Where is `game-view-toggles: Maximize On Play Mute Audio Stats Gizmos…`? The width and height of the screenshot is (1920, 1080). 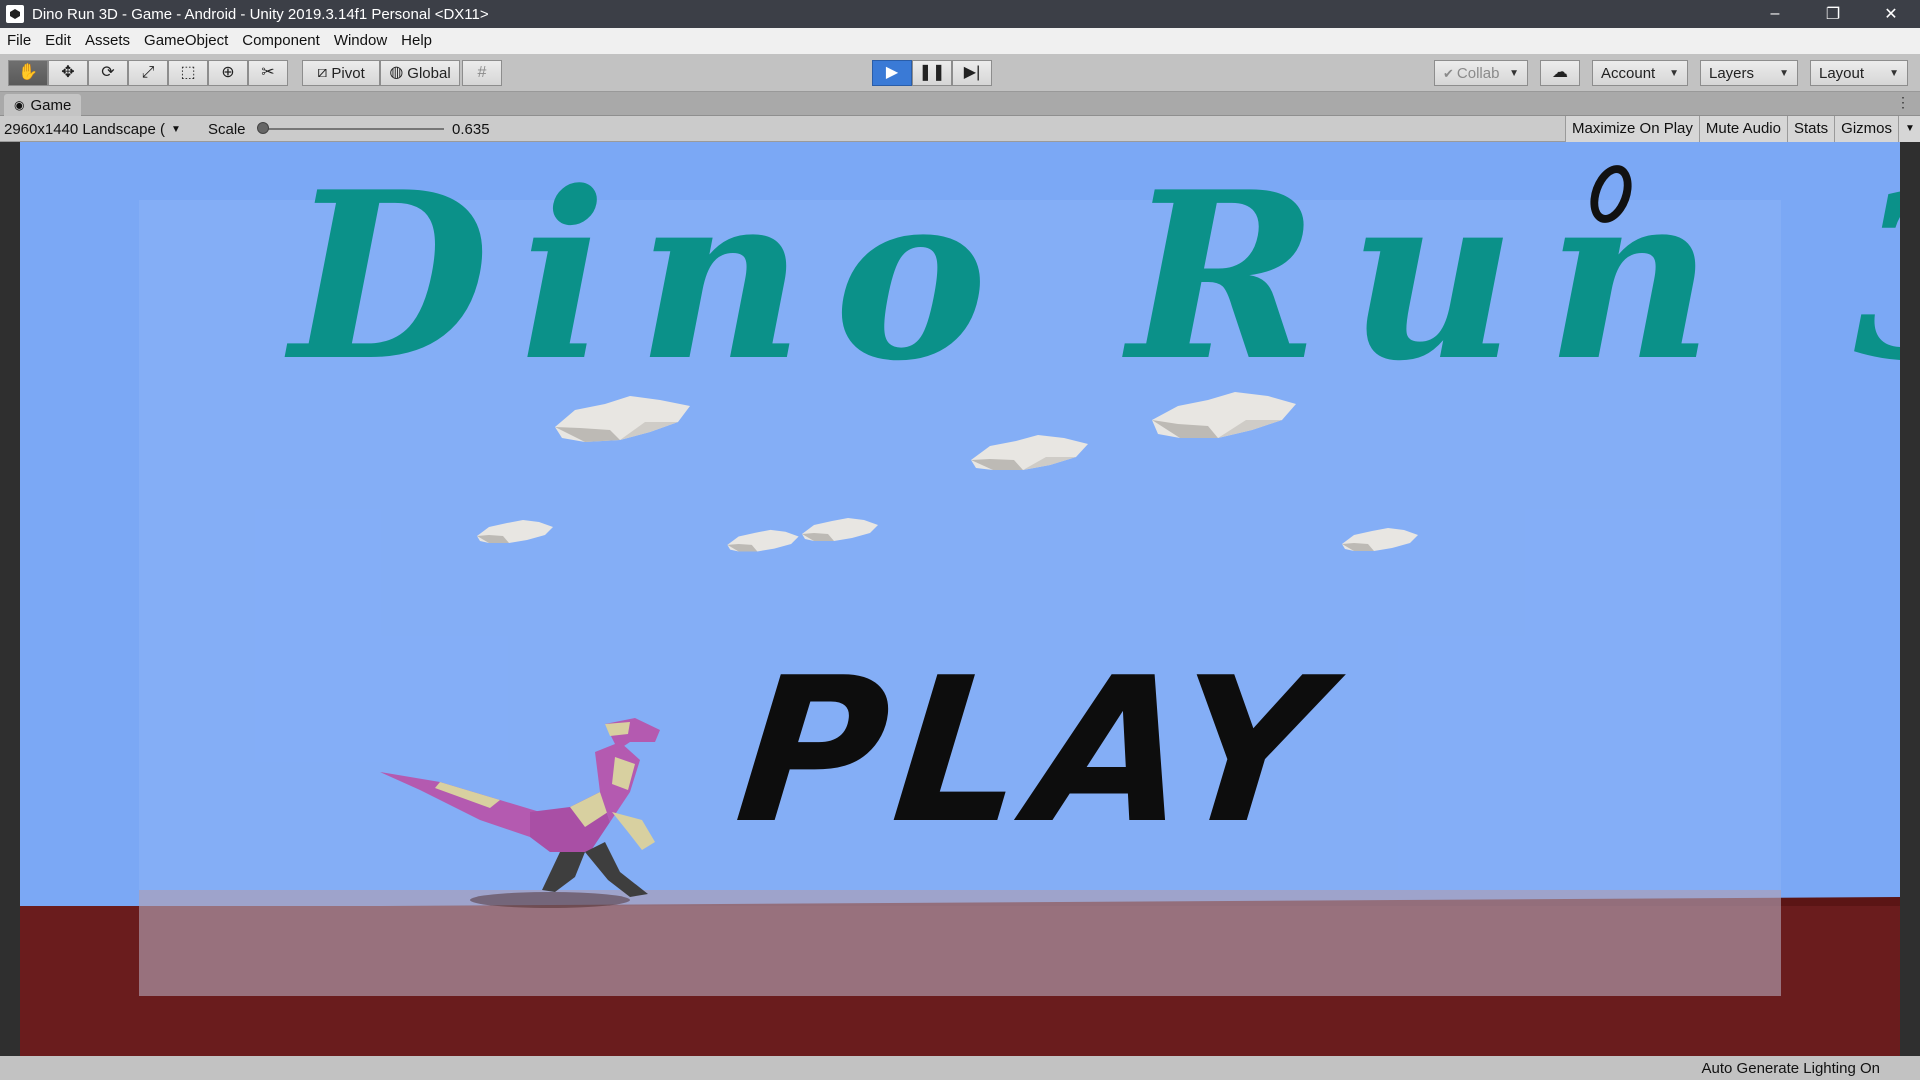
game-view-toggles: Maximize On Play Mute Audio Stats Gizmos… is located at coordinates (1742, 129).